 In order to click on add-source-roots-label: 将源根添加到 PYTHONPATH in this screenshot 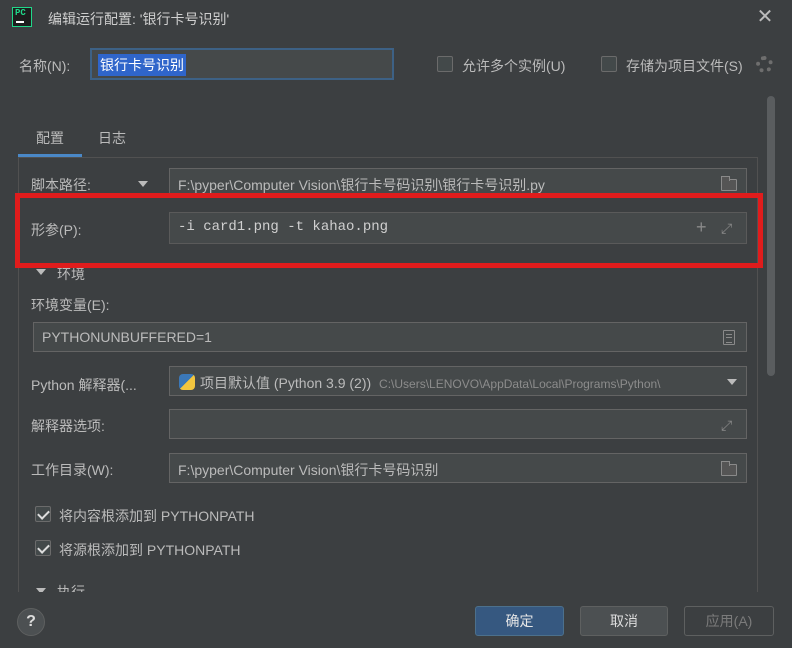, I will do `click(150, 550)`.